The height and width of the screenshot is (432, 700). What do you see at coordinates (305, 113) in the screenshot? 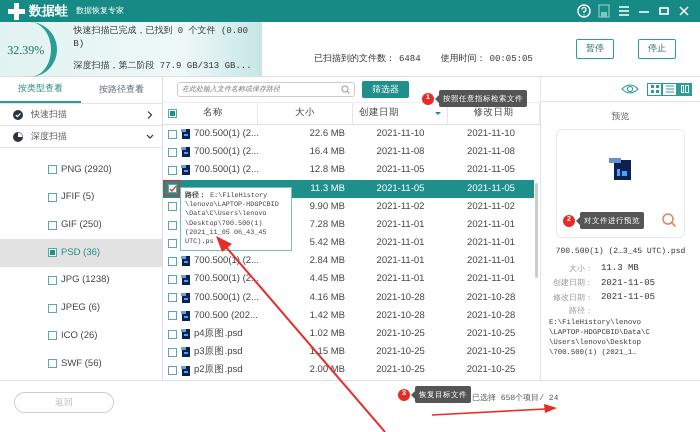
I see `column-header: 大小` at bounding box center [305, 113].